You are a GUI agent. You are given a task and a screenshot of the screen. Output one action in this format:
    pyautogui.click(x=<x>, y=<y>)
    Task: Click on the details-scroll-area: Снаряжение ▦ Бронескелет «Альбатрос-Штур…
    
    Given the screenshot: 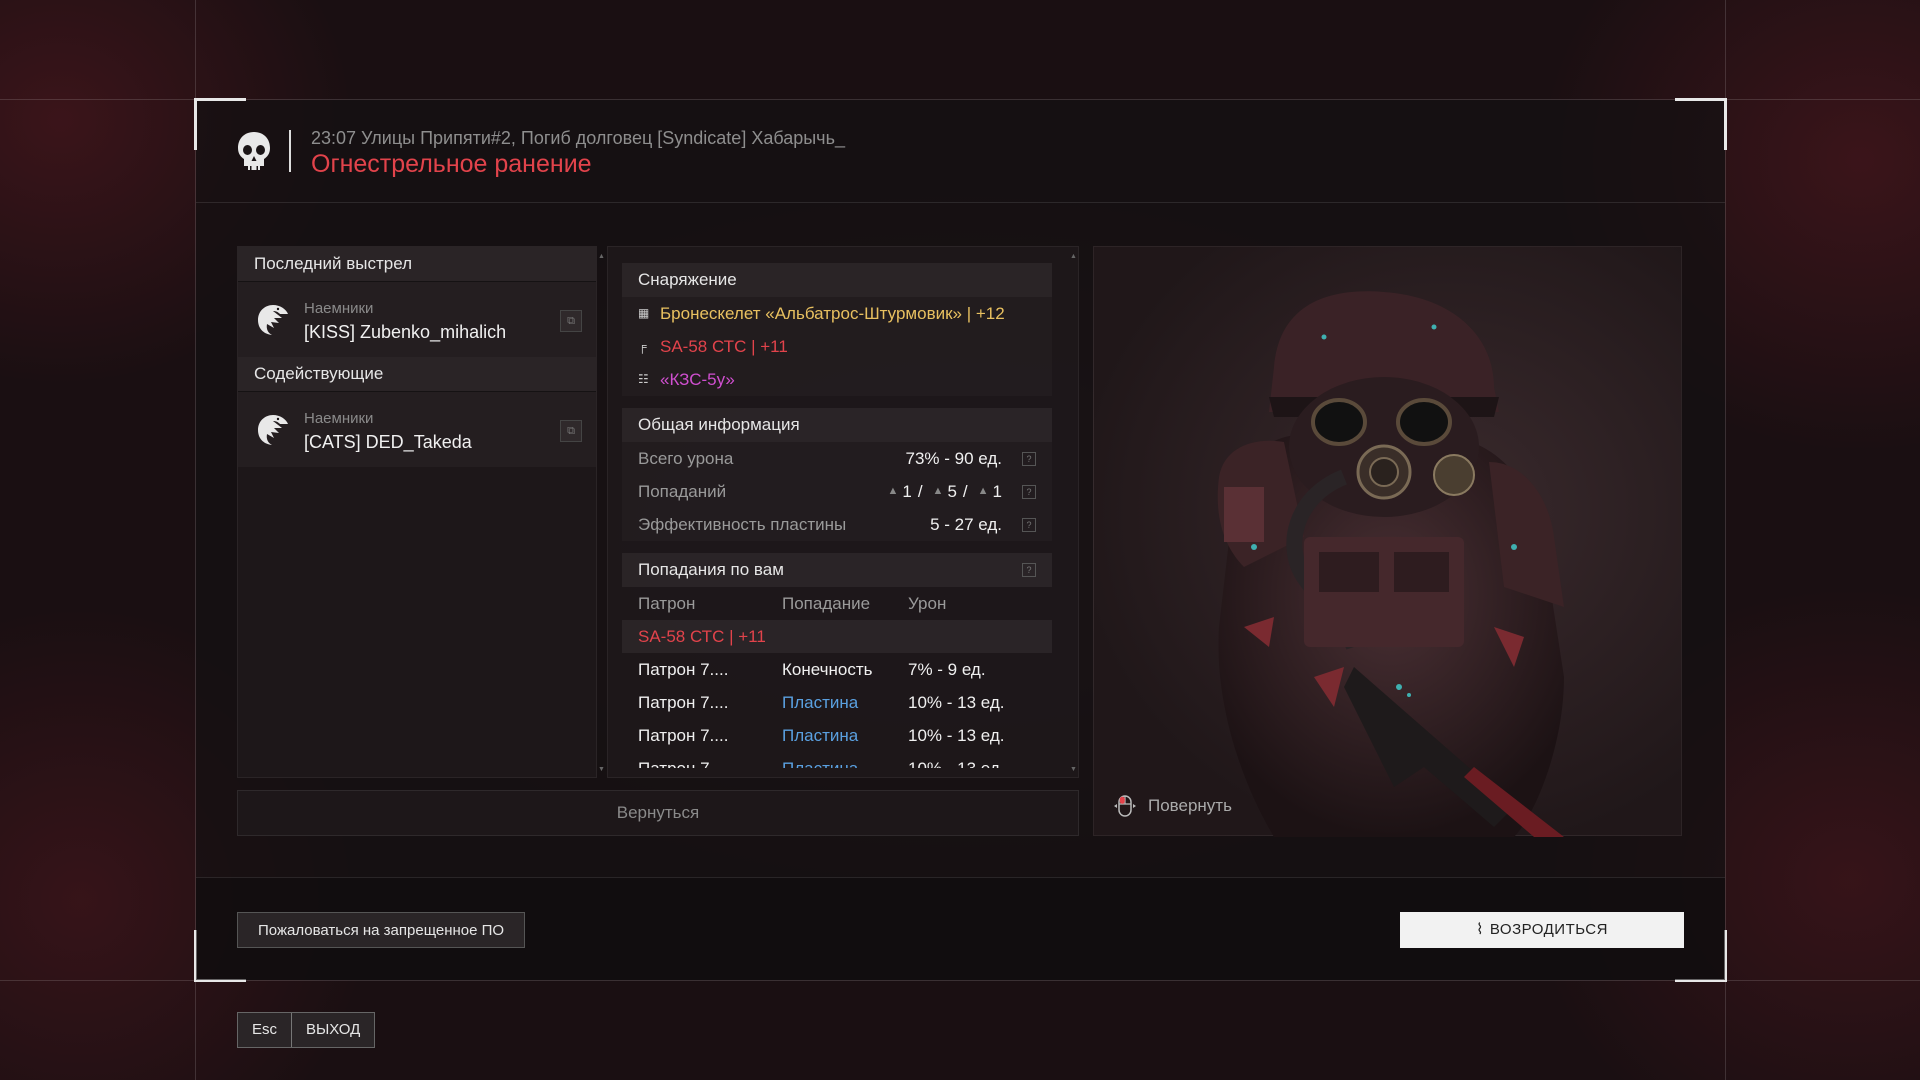 What is the action you would take?
    pyautogui.click(x=837, y=515)
    